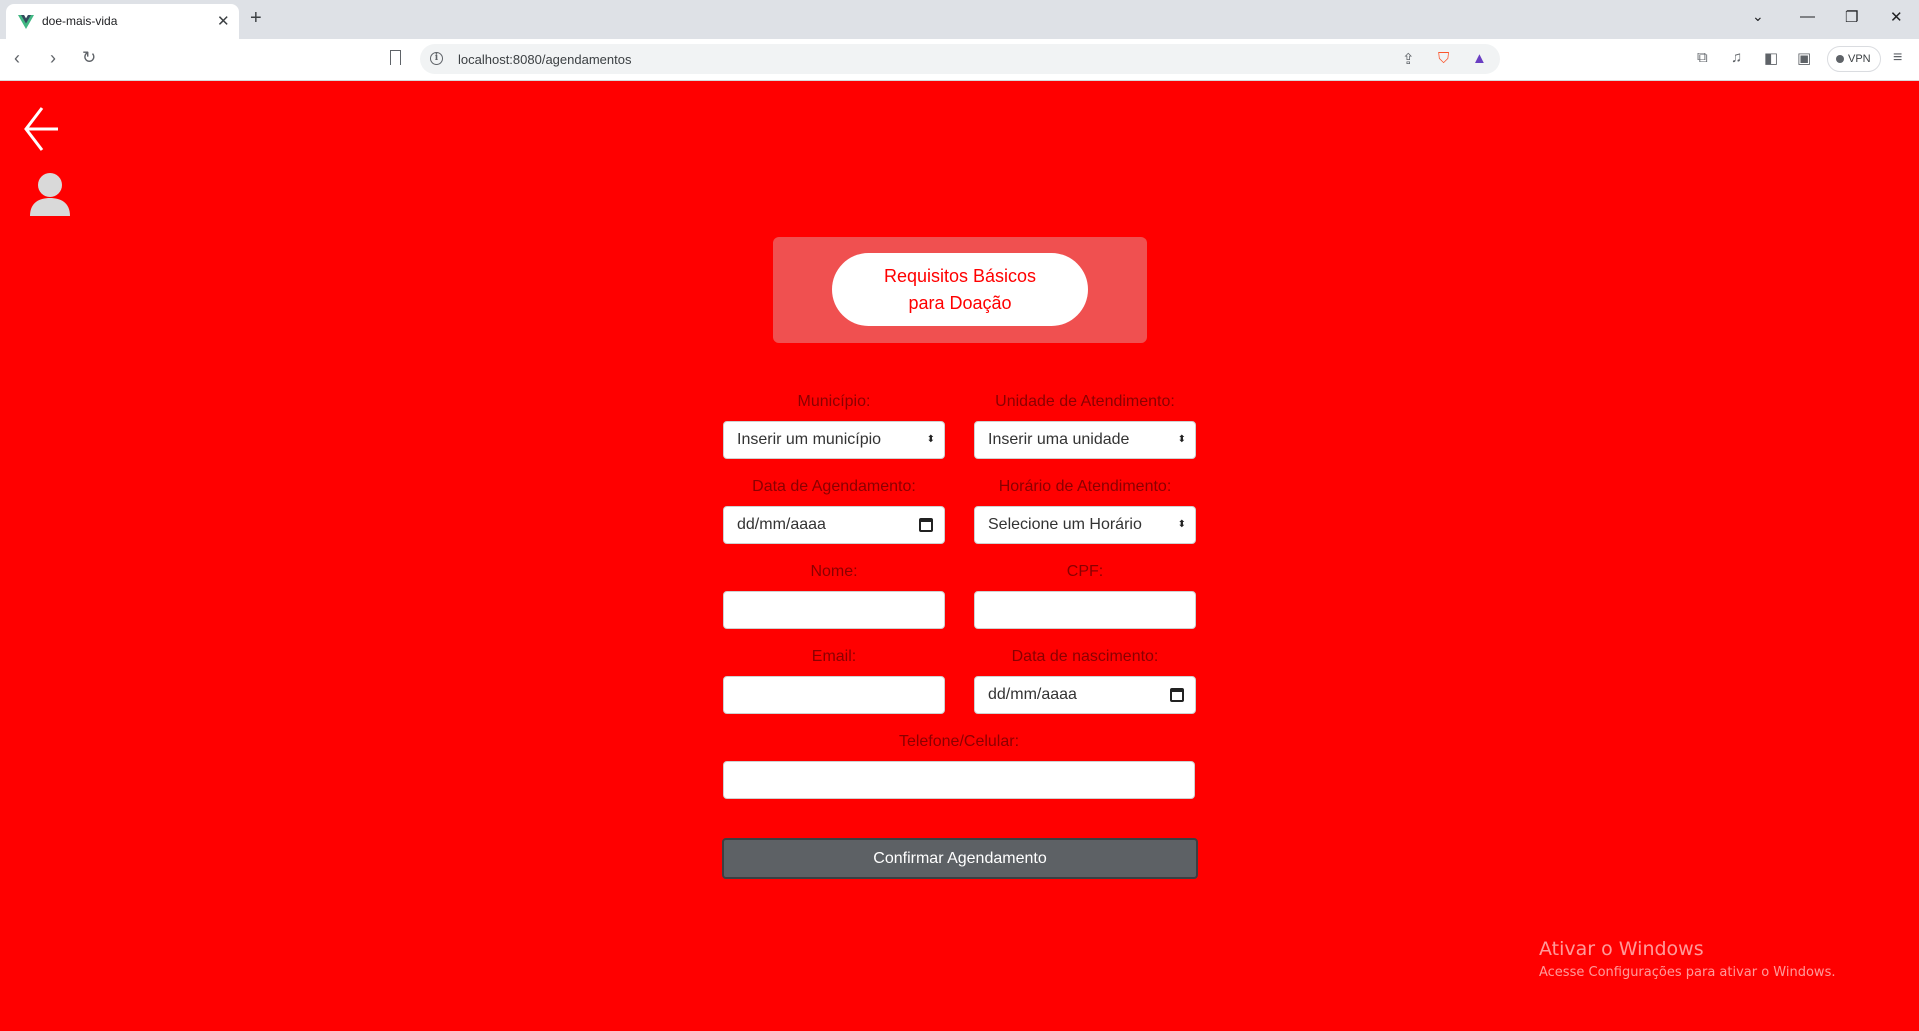 Image resolution: width=1919 pixels, height=1031 pixels. I want to click on data-agendamento-input: dd/mm/aaaa, so click(834, 525).